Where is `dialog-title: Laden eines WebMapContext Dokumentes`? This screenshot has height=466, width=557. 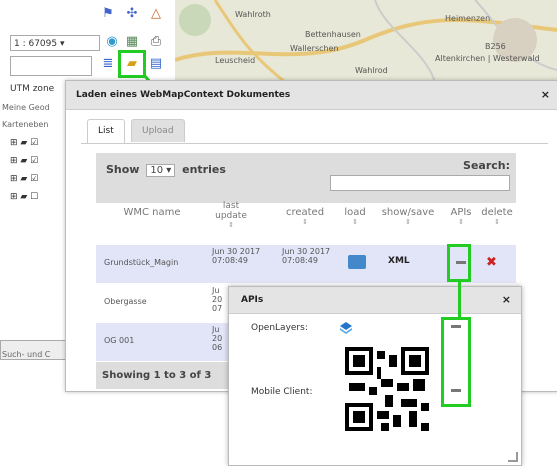
dialog-title: Laden eines WebMapContext Dokumentes is located at coordinates (183, 95).